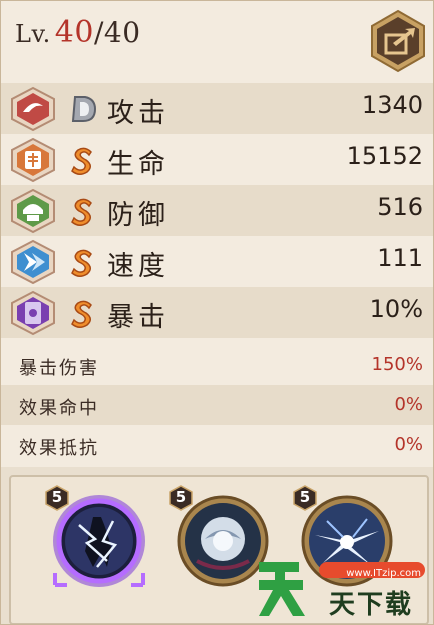  I want to click on stat-name: 攻击, so click(138, 113).